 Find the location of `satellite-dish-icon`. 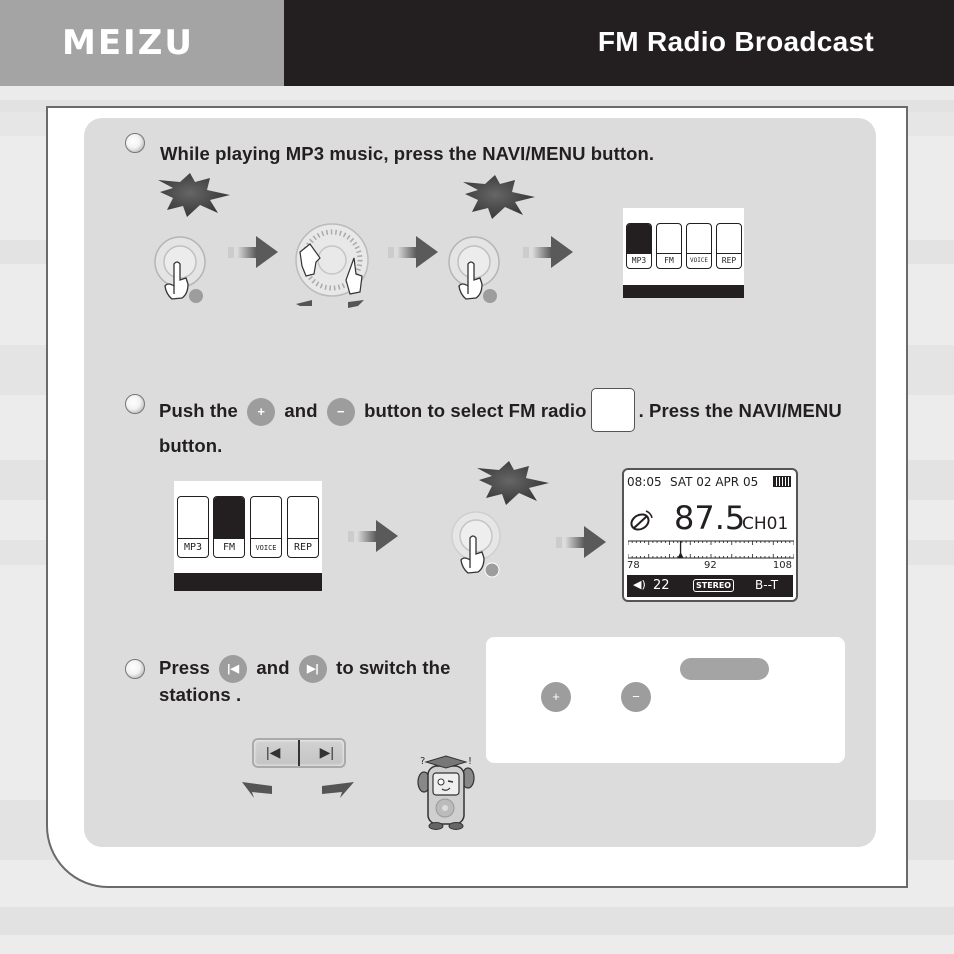

satellite-dish-icon is located at coordinates (641, 520).